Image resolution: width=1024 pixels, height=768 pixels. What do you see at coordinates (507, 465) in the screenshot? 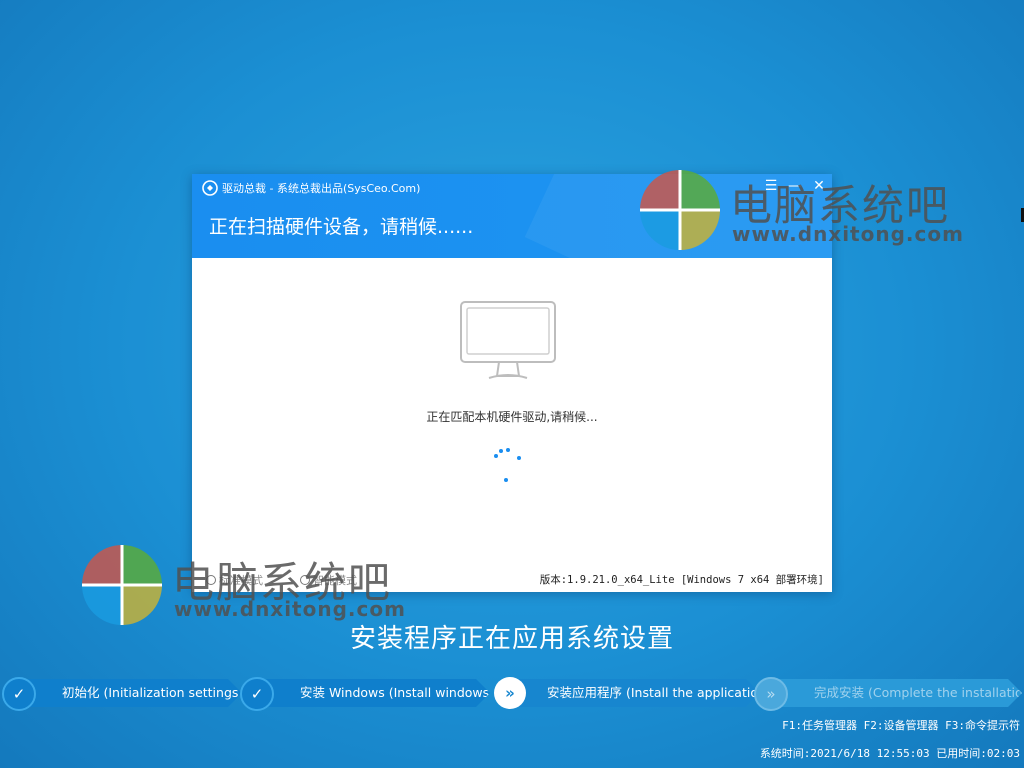
I see `loading-spinner-icon` at bounding box center [507, 465].